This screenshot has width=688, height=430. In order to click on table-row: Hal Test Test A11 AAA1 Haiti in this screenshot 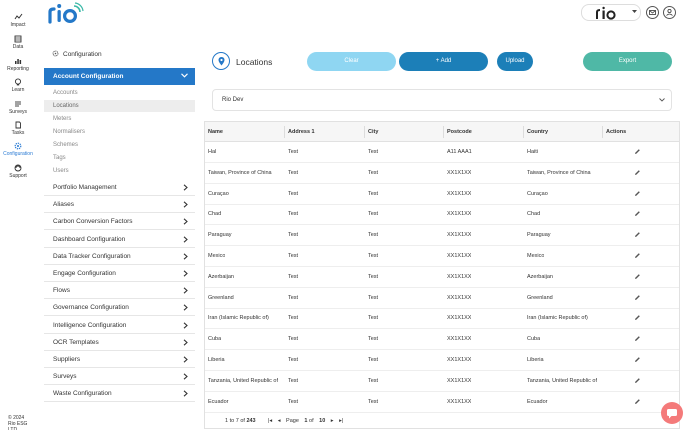, I will do `click(442, 152)`.